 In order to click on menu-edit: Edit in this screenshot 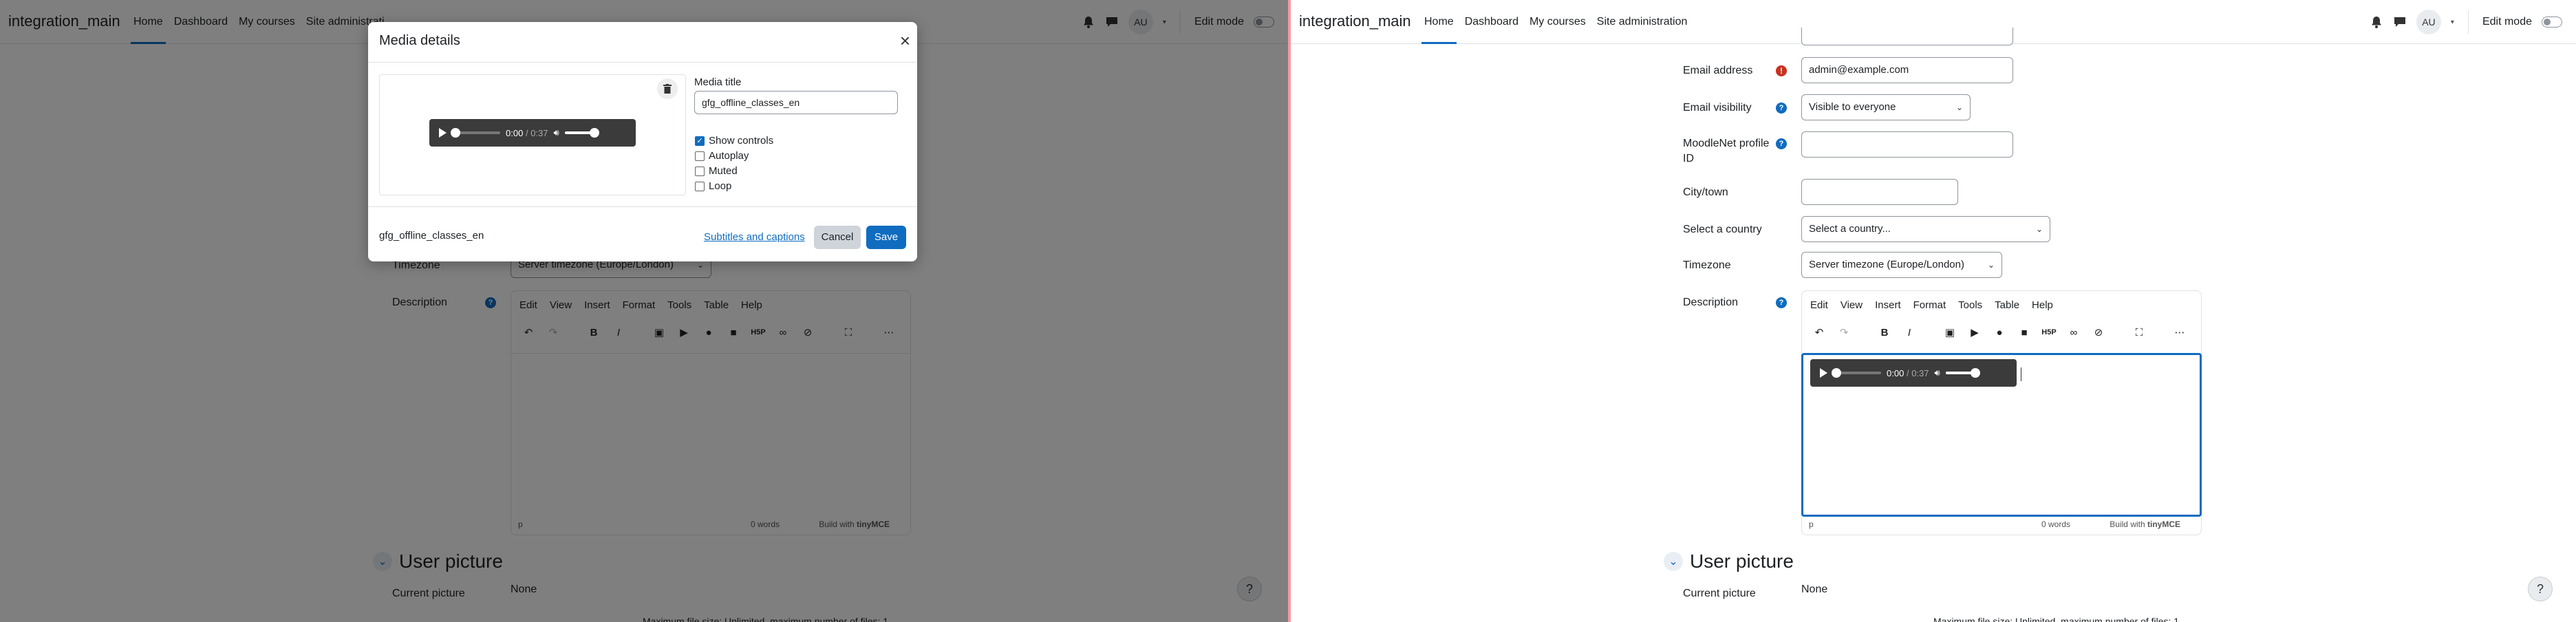, I will do `click(1819, 305)`.